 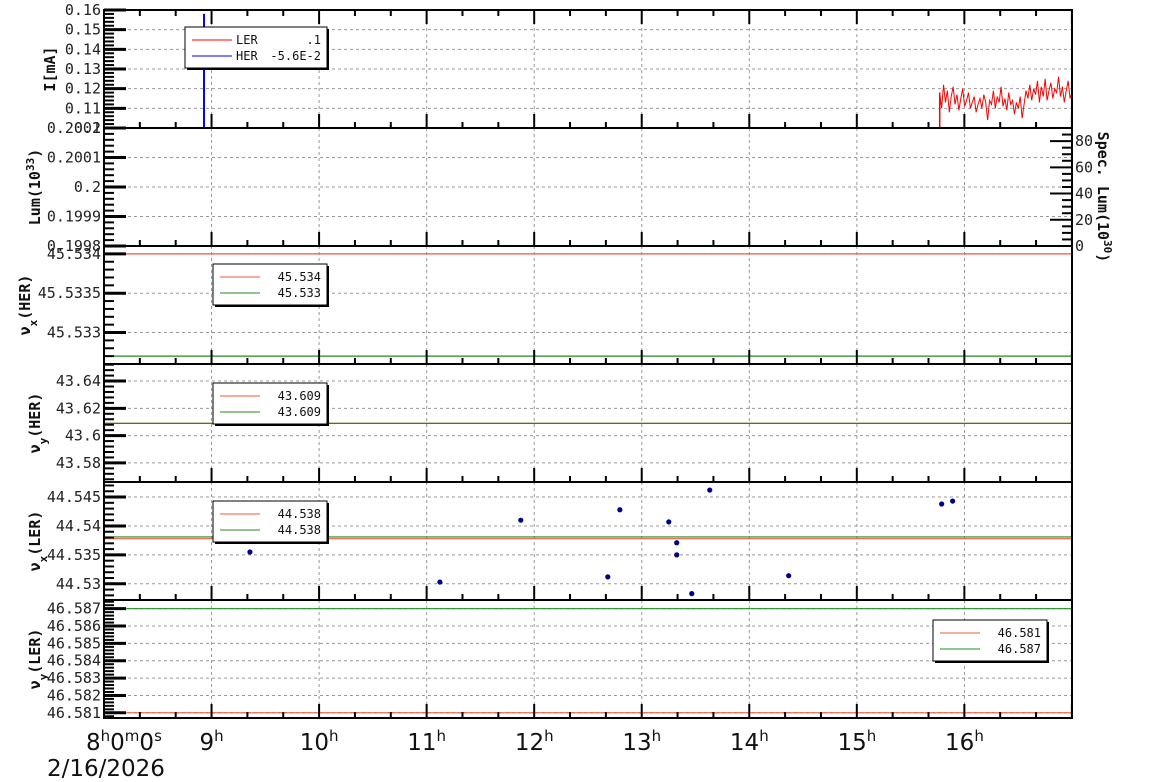 What do you see at coordinates (1108, 246) in the screenshot?
I see `y2-axis-label-part: 30` at bounding box center [1108, 246].